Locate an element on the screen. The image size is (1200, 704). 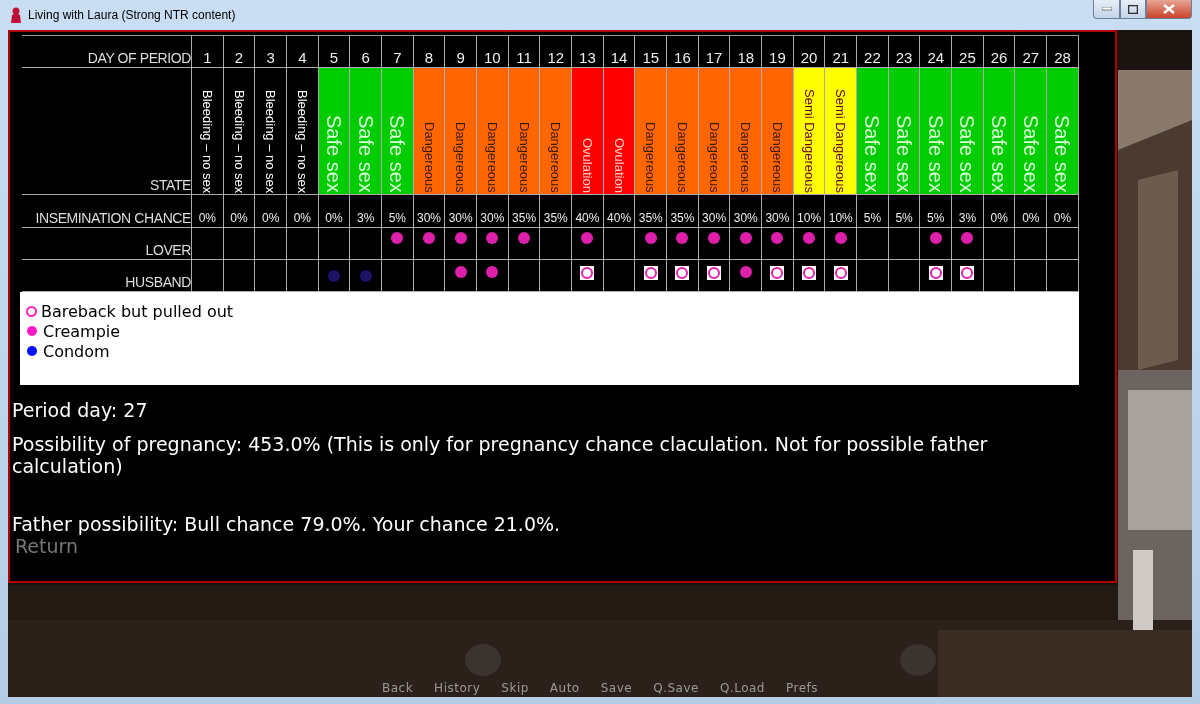
close-button is located at coordinates (1169, 9).